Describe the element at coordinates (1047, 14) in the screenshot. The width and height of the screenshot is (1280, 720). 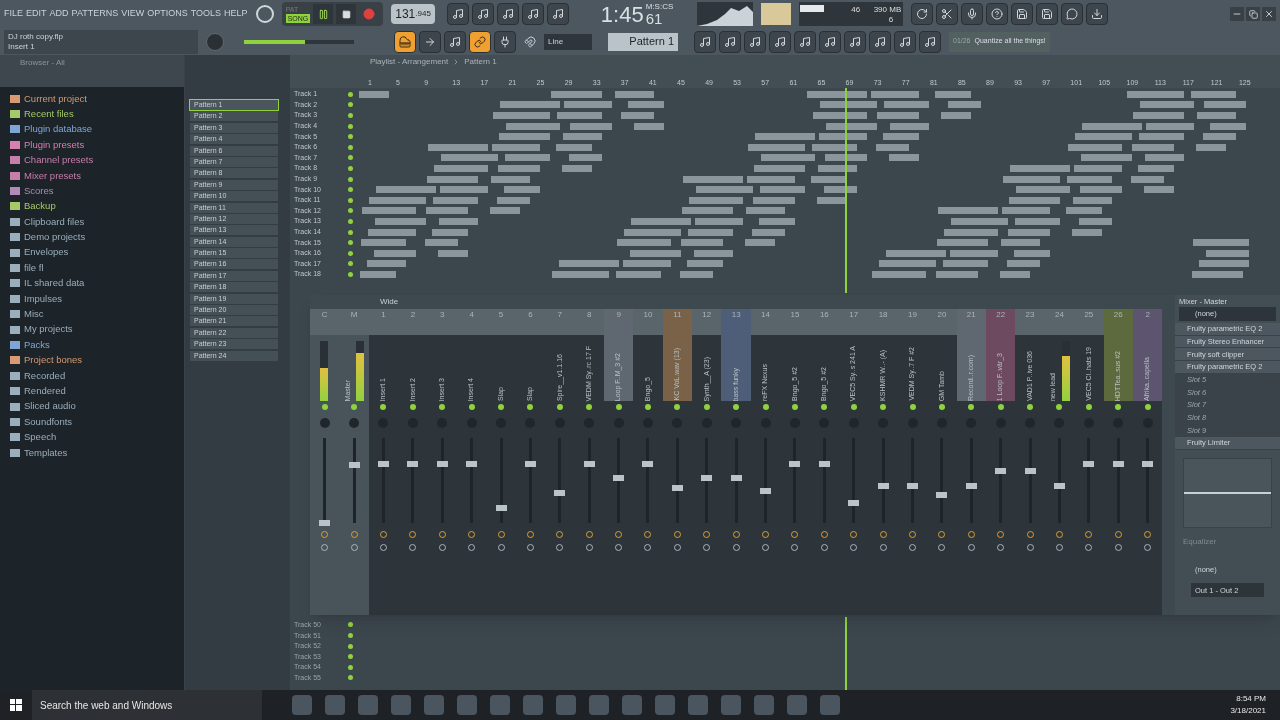
I see `save-icon` at that location.